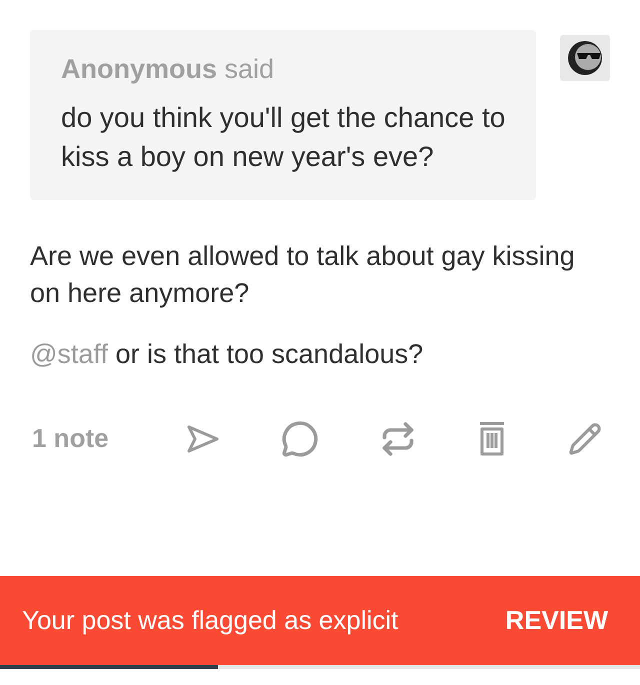 The width and height of the screenshot is (640, 685). What do you see at coordinates (556, 620) in the screenshot?
I see `review-button: REVIEW` at bounding box center [556, 620].